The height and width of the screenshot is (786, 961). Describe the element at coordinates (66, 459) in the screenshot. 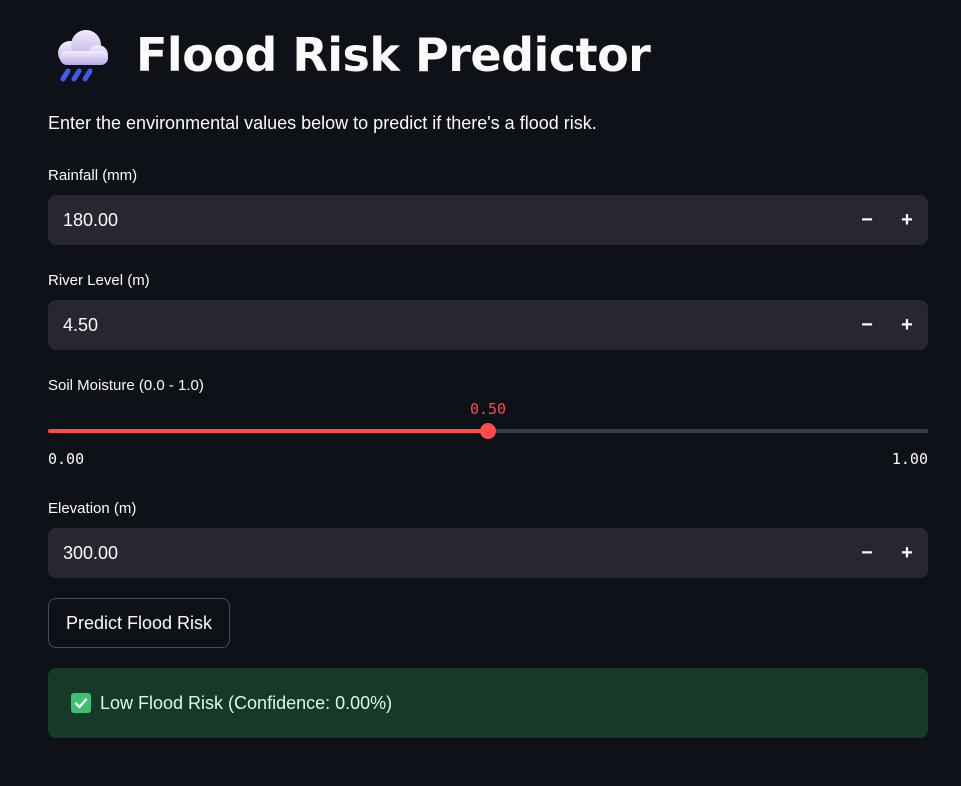

I see `slider-min-label: 0.00` at that location.